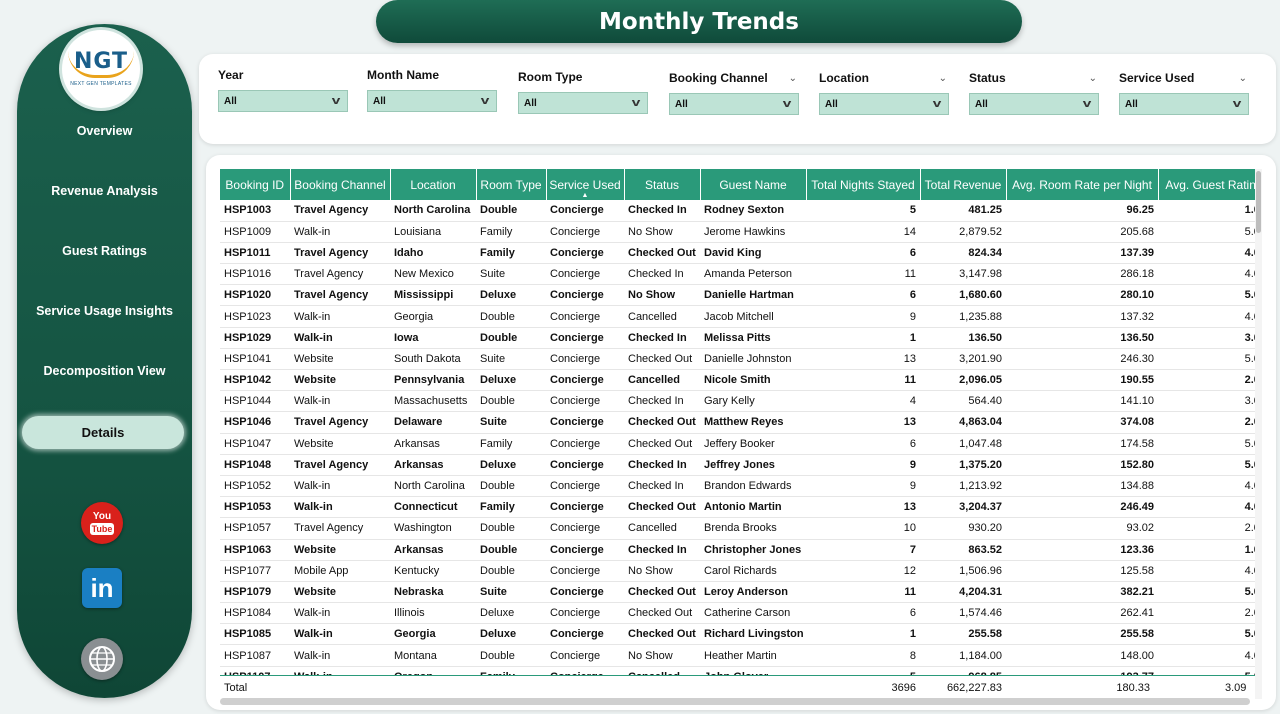 This screenshot has height=714, width=1280. I want to click on table-cell: HSP1016, so click(255, 274).